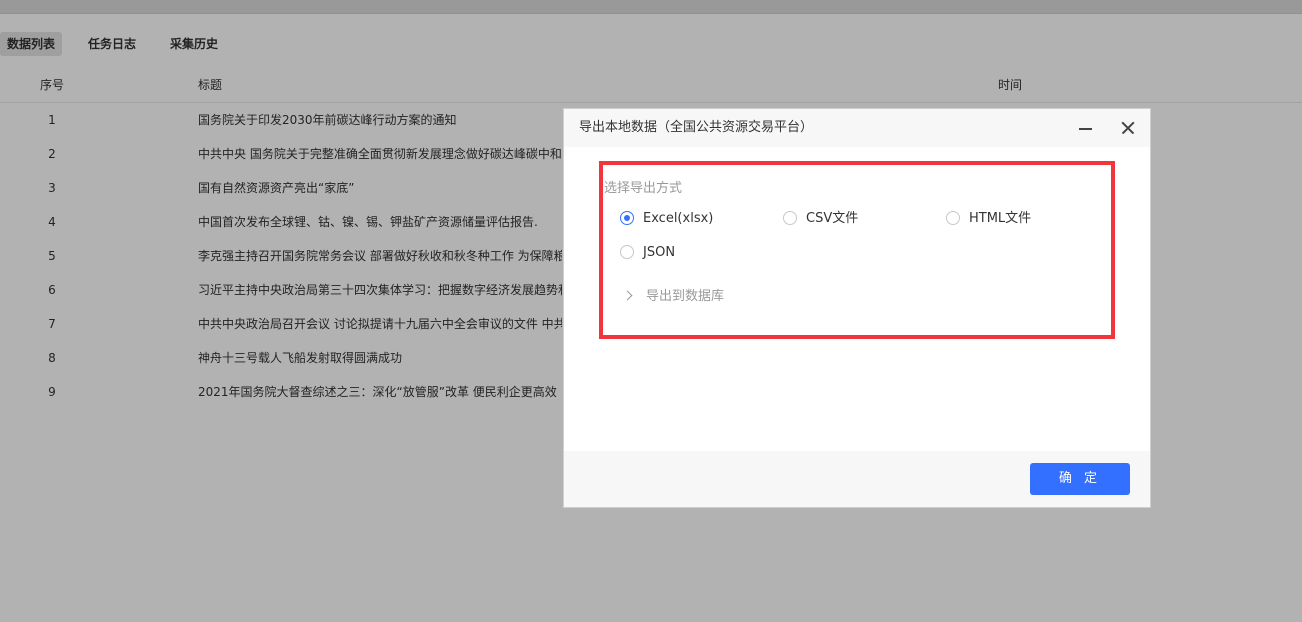  Describe the element at coordinates (627, 218) in the screenshot. I see `radio-checked-icon` at that location.